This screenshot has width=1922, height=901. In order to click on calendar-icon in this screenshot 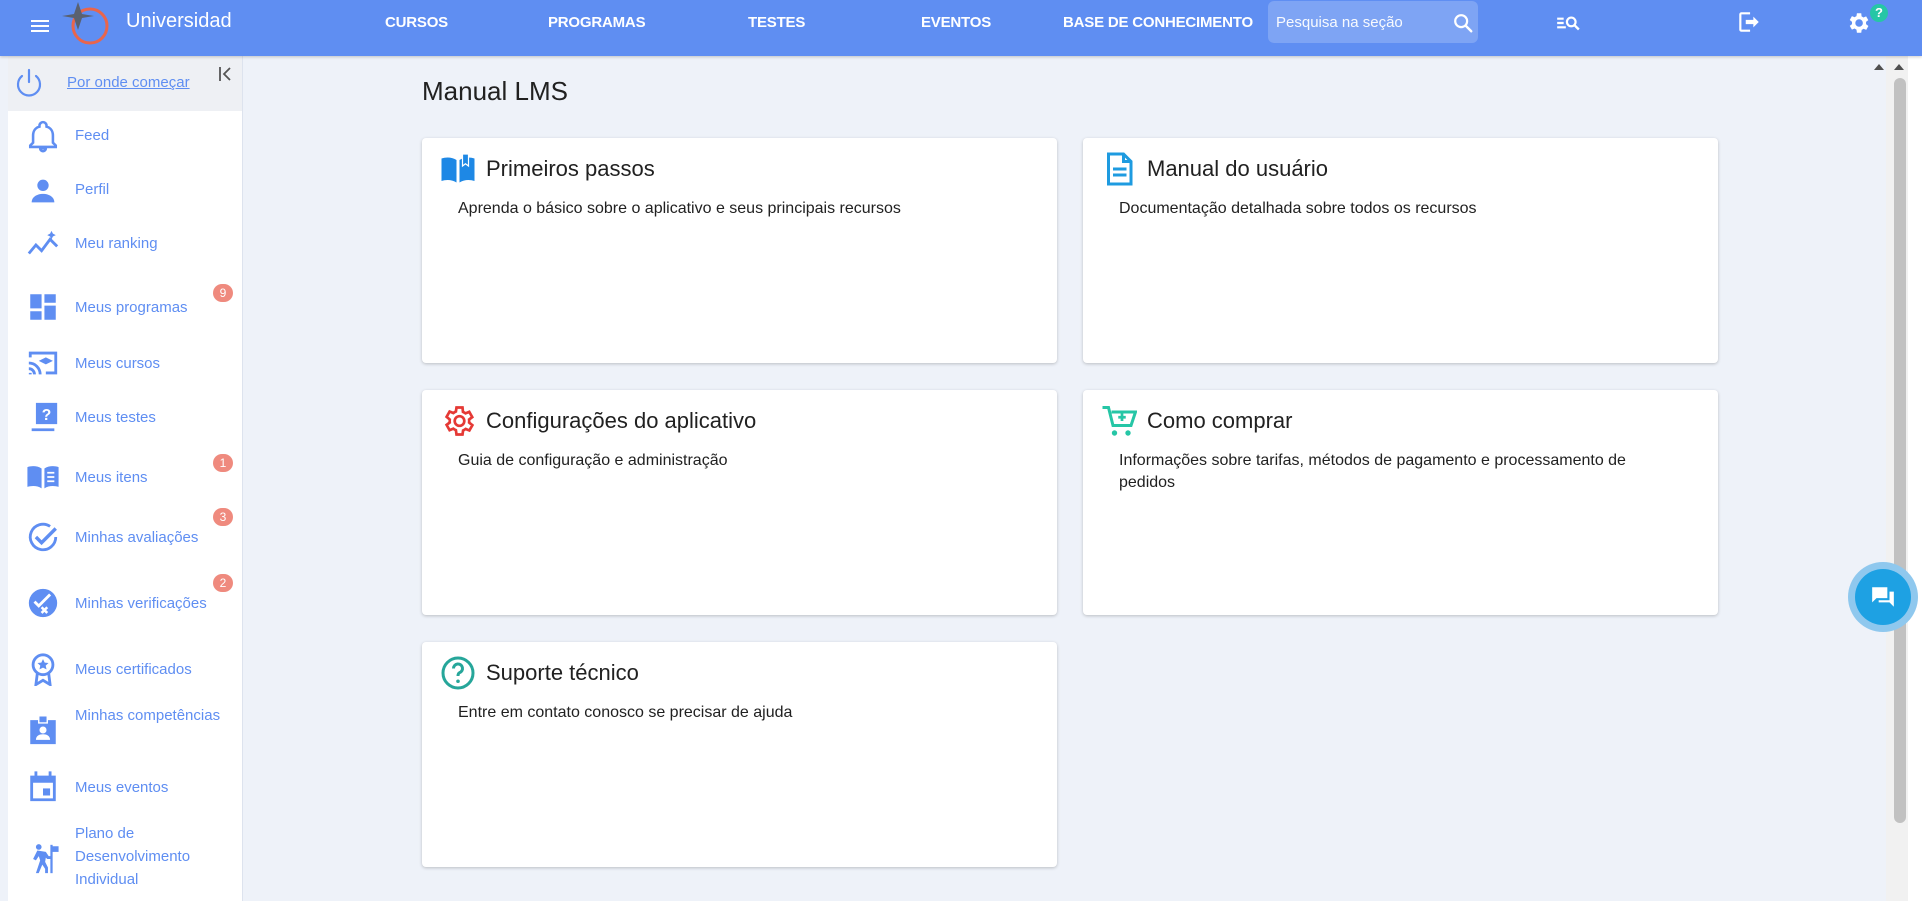, I will do `click(43, 786)`.